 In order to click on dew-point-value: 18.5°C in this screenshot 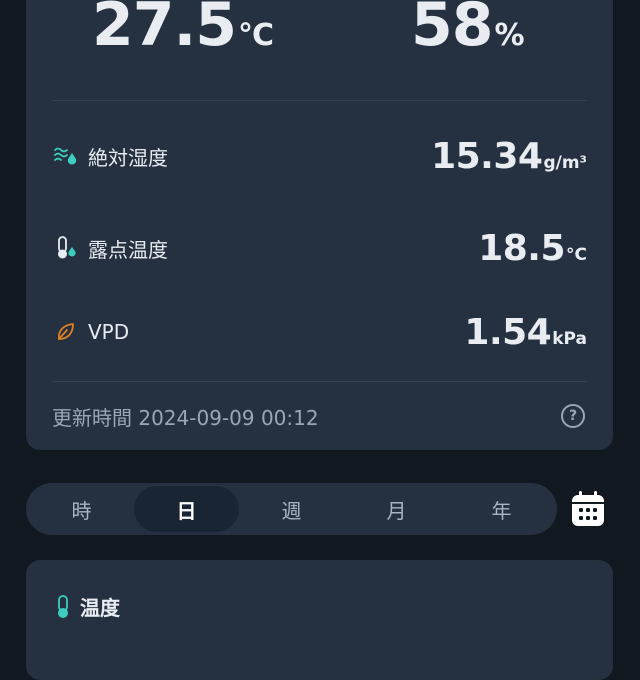, I will do `click(532, 248)`.